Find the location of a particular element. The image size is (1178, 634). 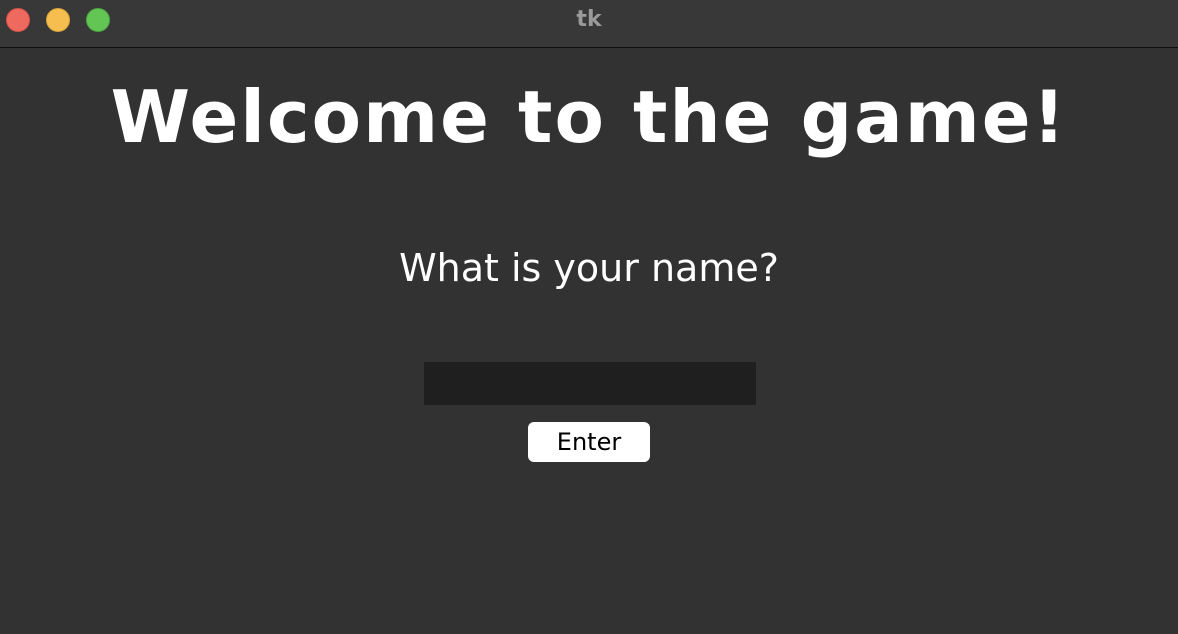

window-title: tk is located at coordinates (589, 19).